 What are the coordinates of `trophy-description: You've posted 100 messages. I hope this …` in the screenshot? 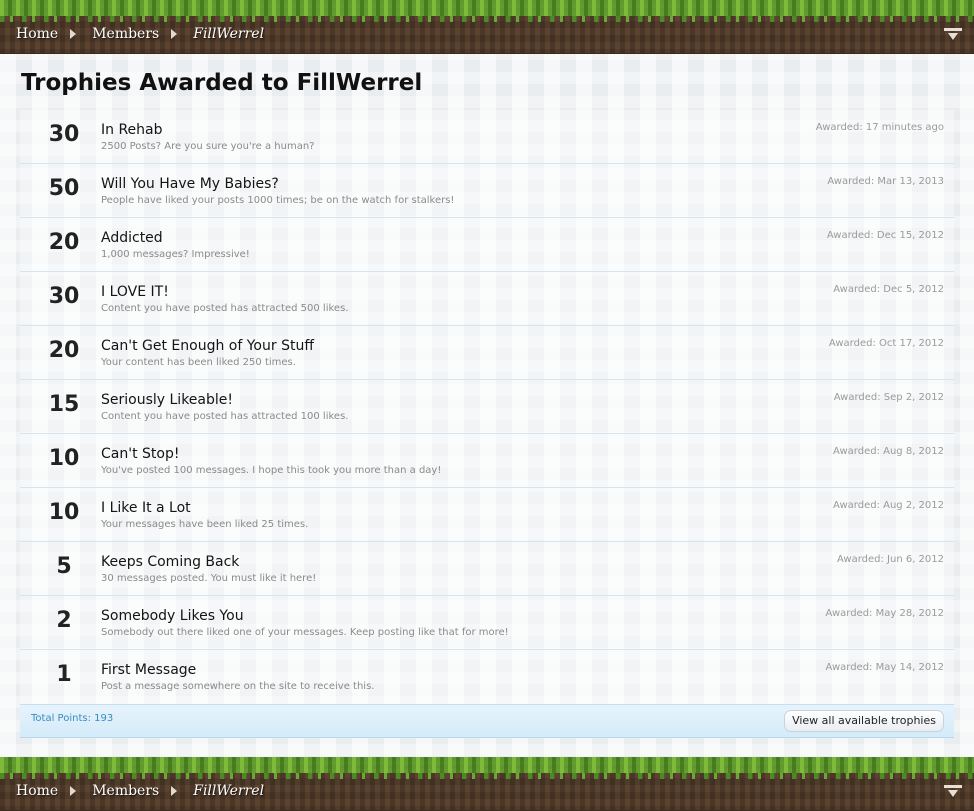 It's located at (271, 470).